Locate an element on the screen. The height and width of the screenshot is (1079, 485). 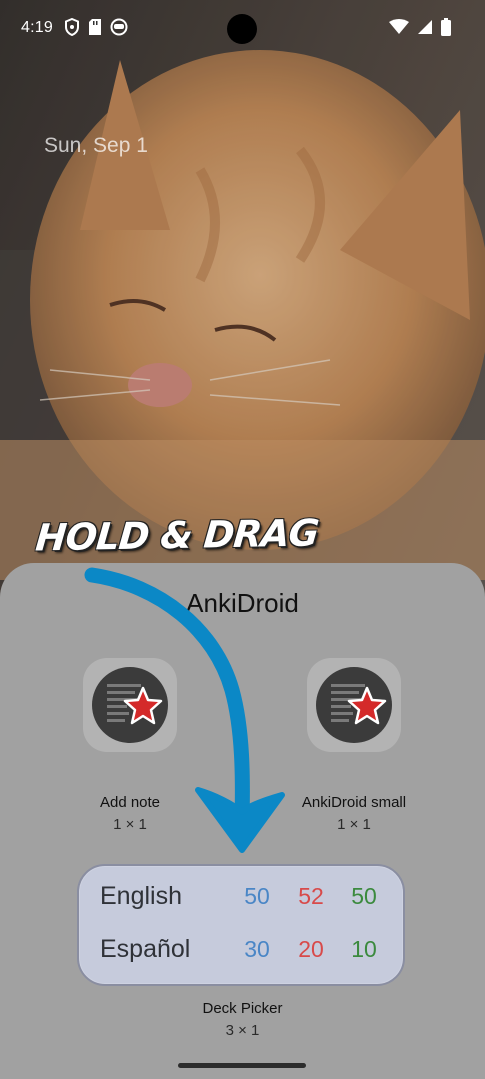
deck-review-count: 50 is located at coordinates (364, 896).